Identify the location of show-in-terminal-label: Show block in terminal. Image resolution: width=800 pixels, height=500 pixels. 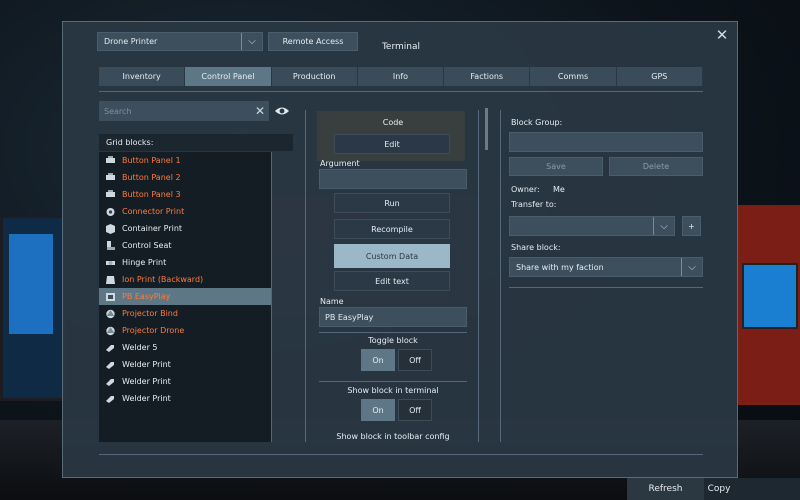
(393, 390).